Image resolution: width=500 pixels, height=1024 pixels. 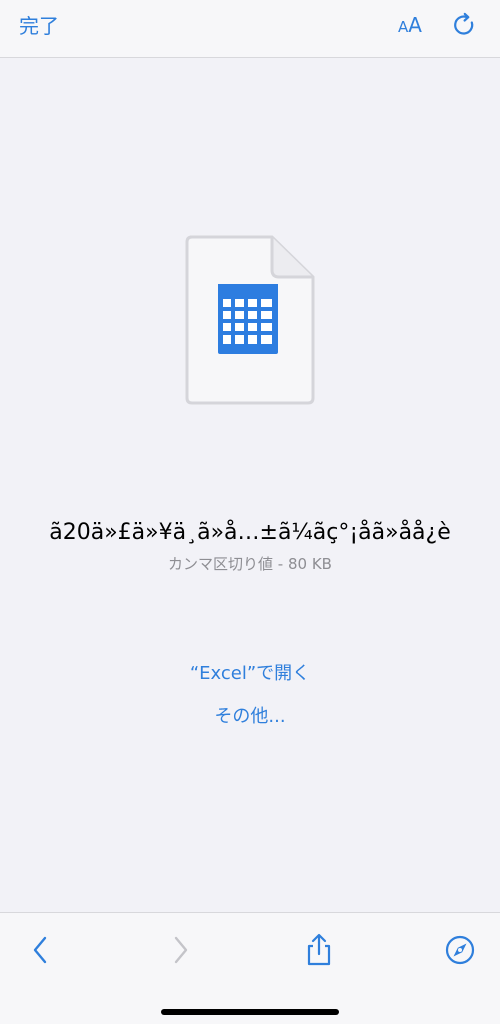 What do you see at coordinates (250, 532) in the screenshot?
I see `file-name: ã20ä»£ä»¥ä¸ã»å…±ã¼ãç°¡åã»åå¿è` at bounding box center [250, 532].